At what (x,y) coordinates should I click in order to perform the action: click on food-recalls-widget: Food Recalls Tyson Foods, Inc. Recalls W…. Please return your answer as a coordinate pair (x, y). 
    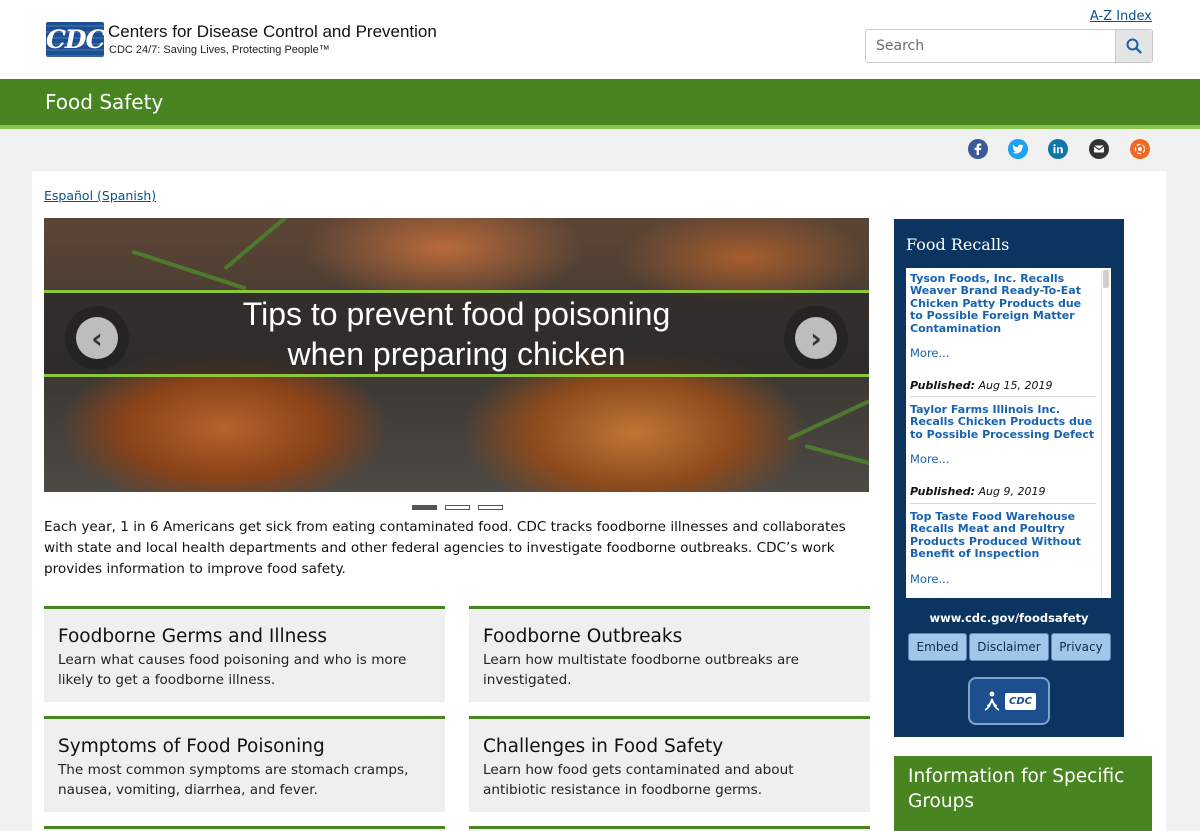
    Looking at the image, I should click on (1009, 478).